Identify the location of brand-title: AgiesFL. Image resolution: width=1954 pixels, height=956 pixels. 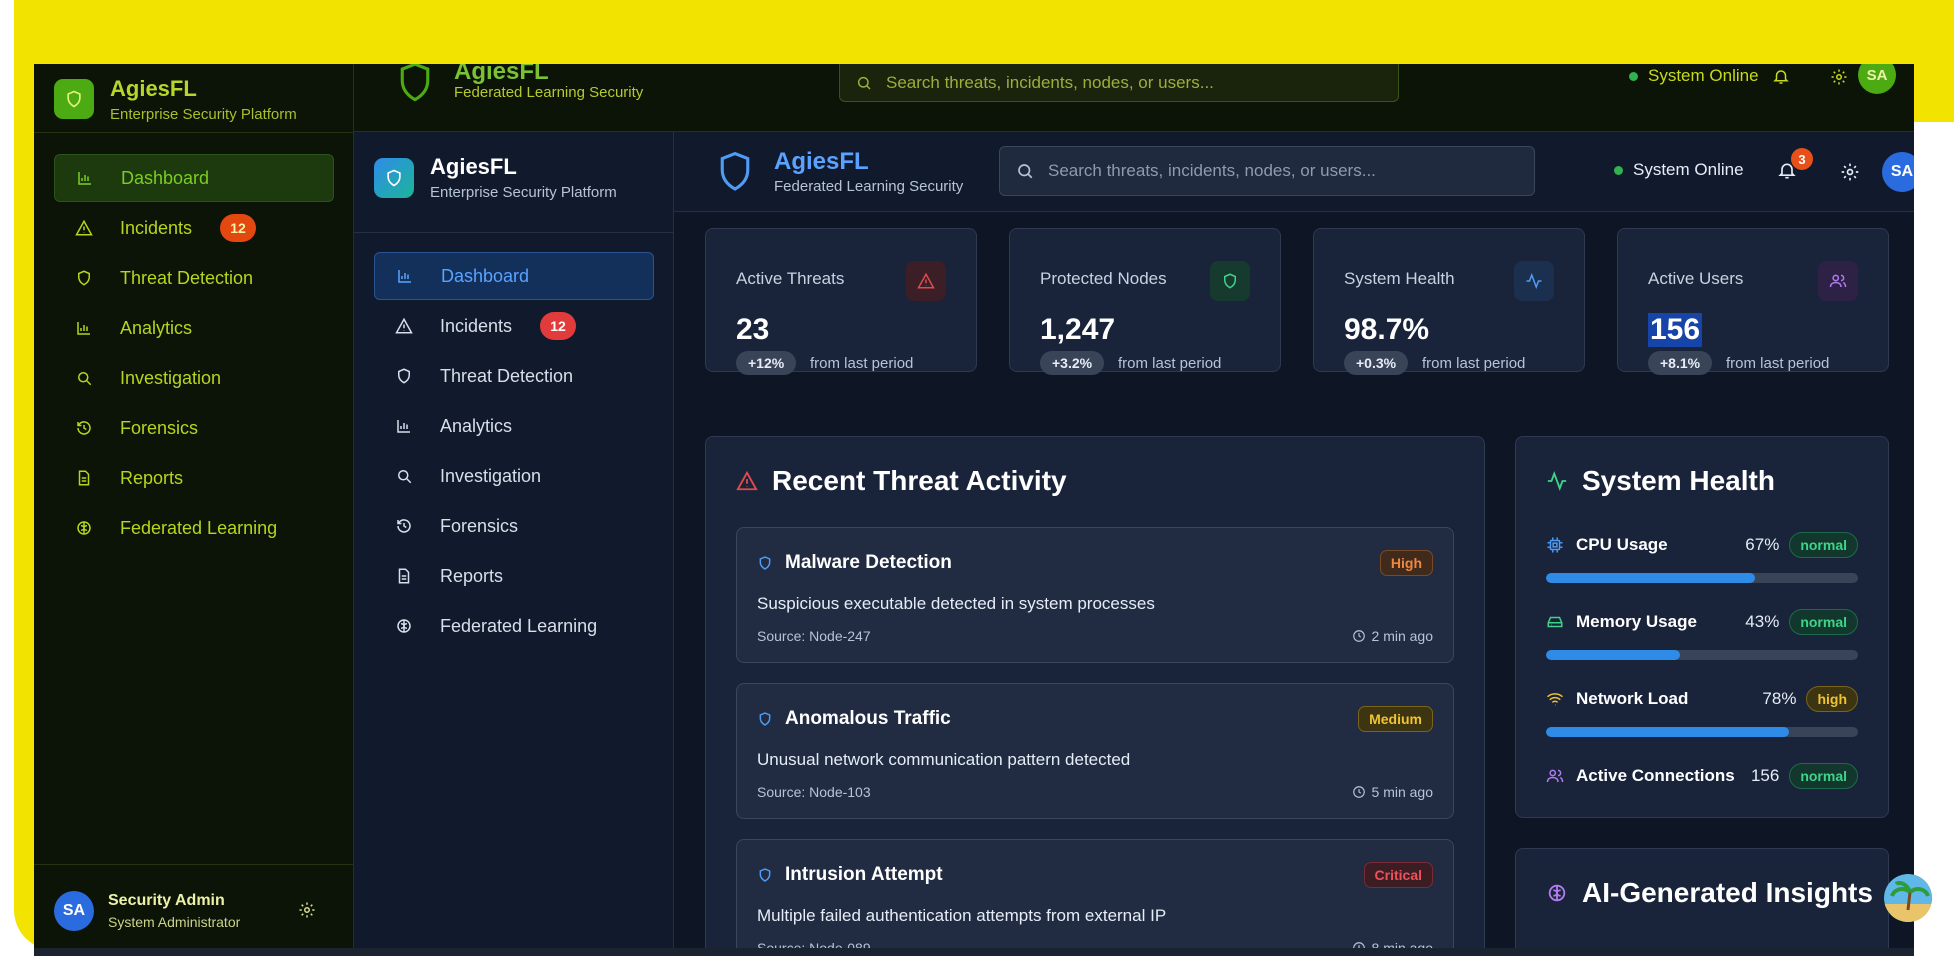
(473, 166).